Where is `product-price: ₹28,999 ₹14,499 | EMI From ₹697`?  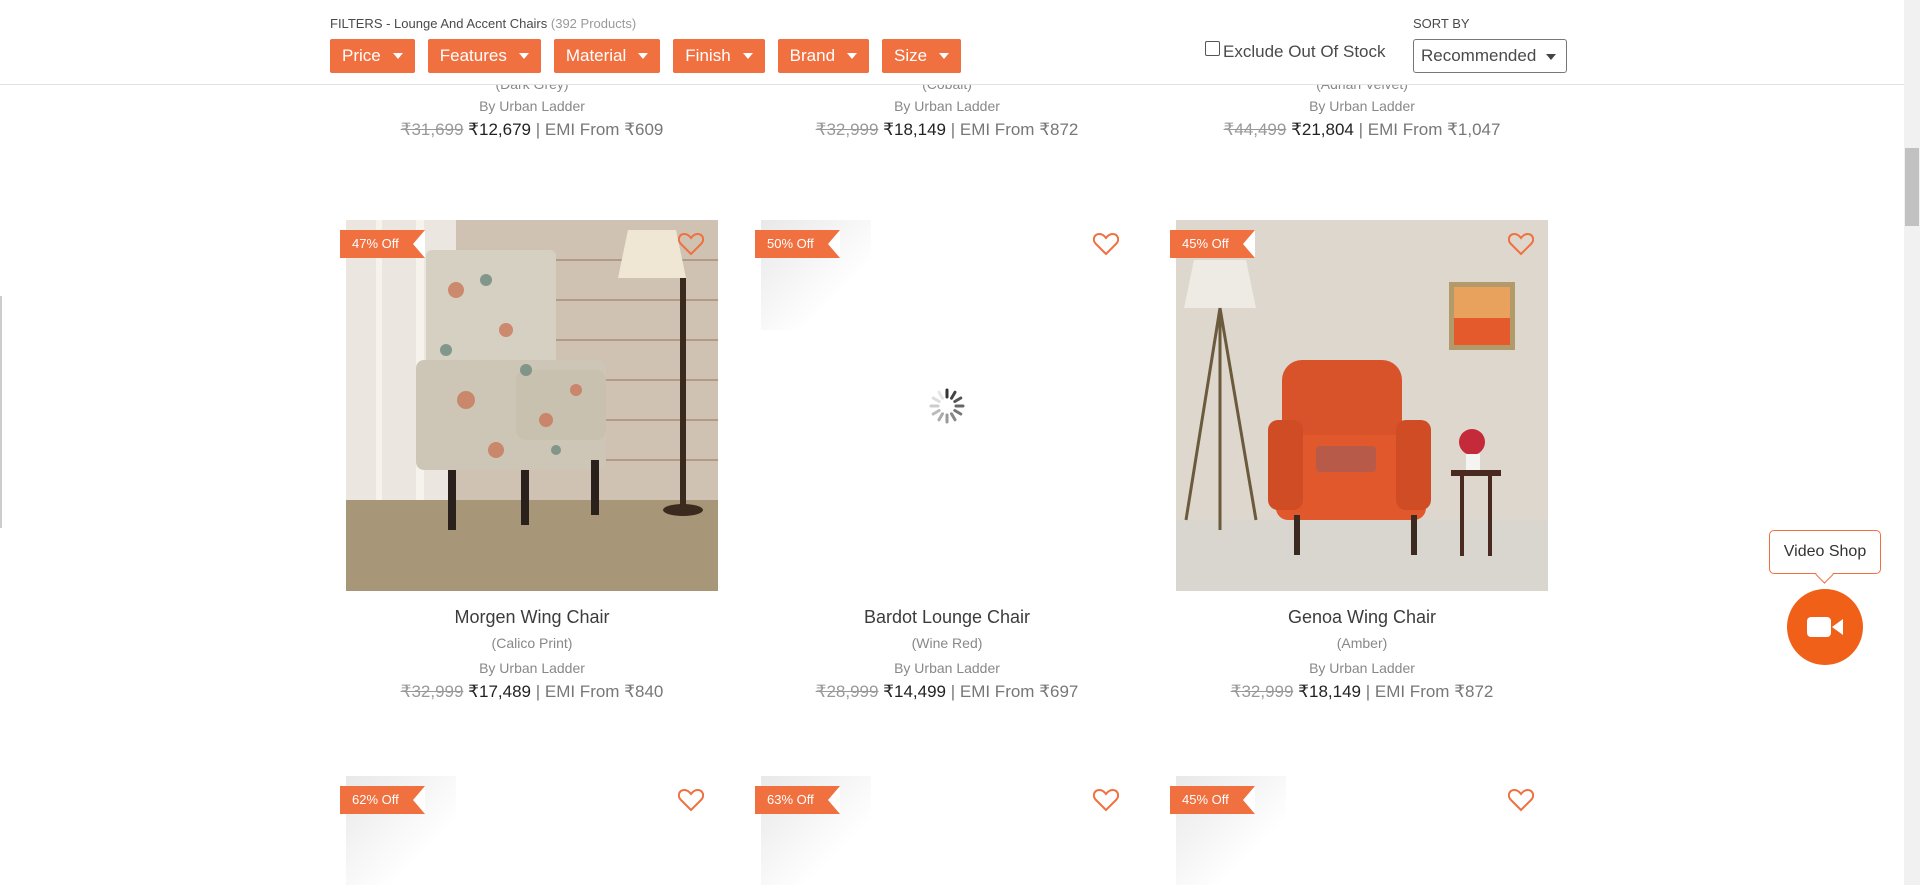 product-price: ₹28,999 ₹14,499 | EMI From ₹697 is located at coordinates (947, 692).